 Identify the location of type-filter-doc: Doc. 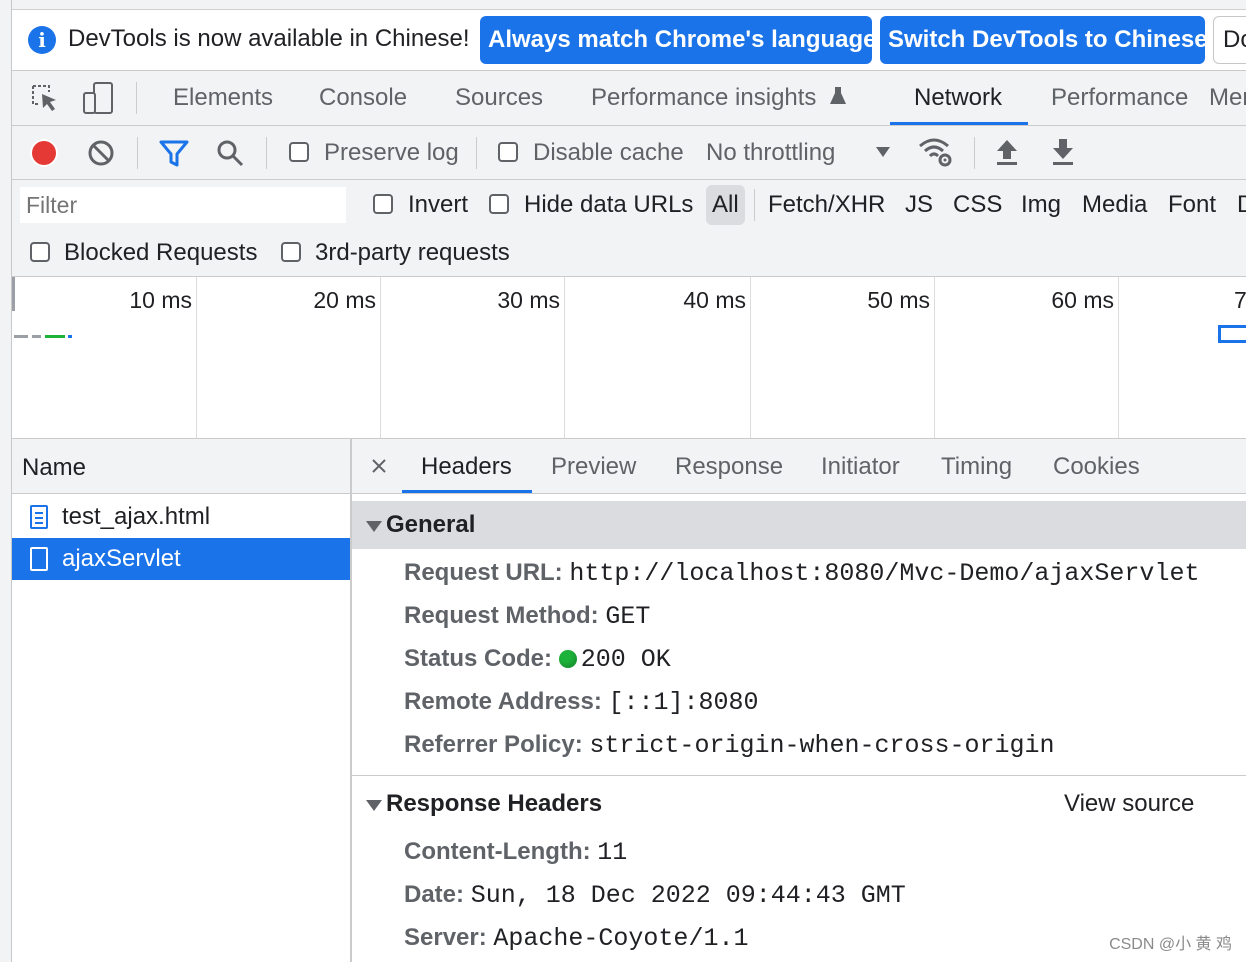
(1241, 205).